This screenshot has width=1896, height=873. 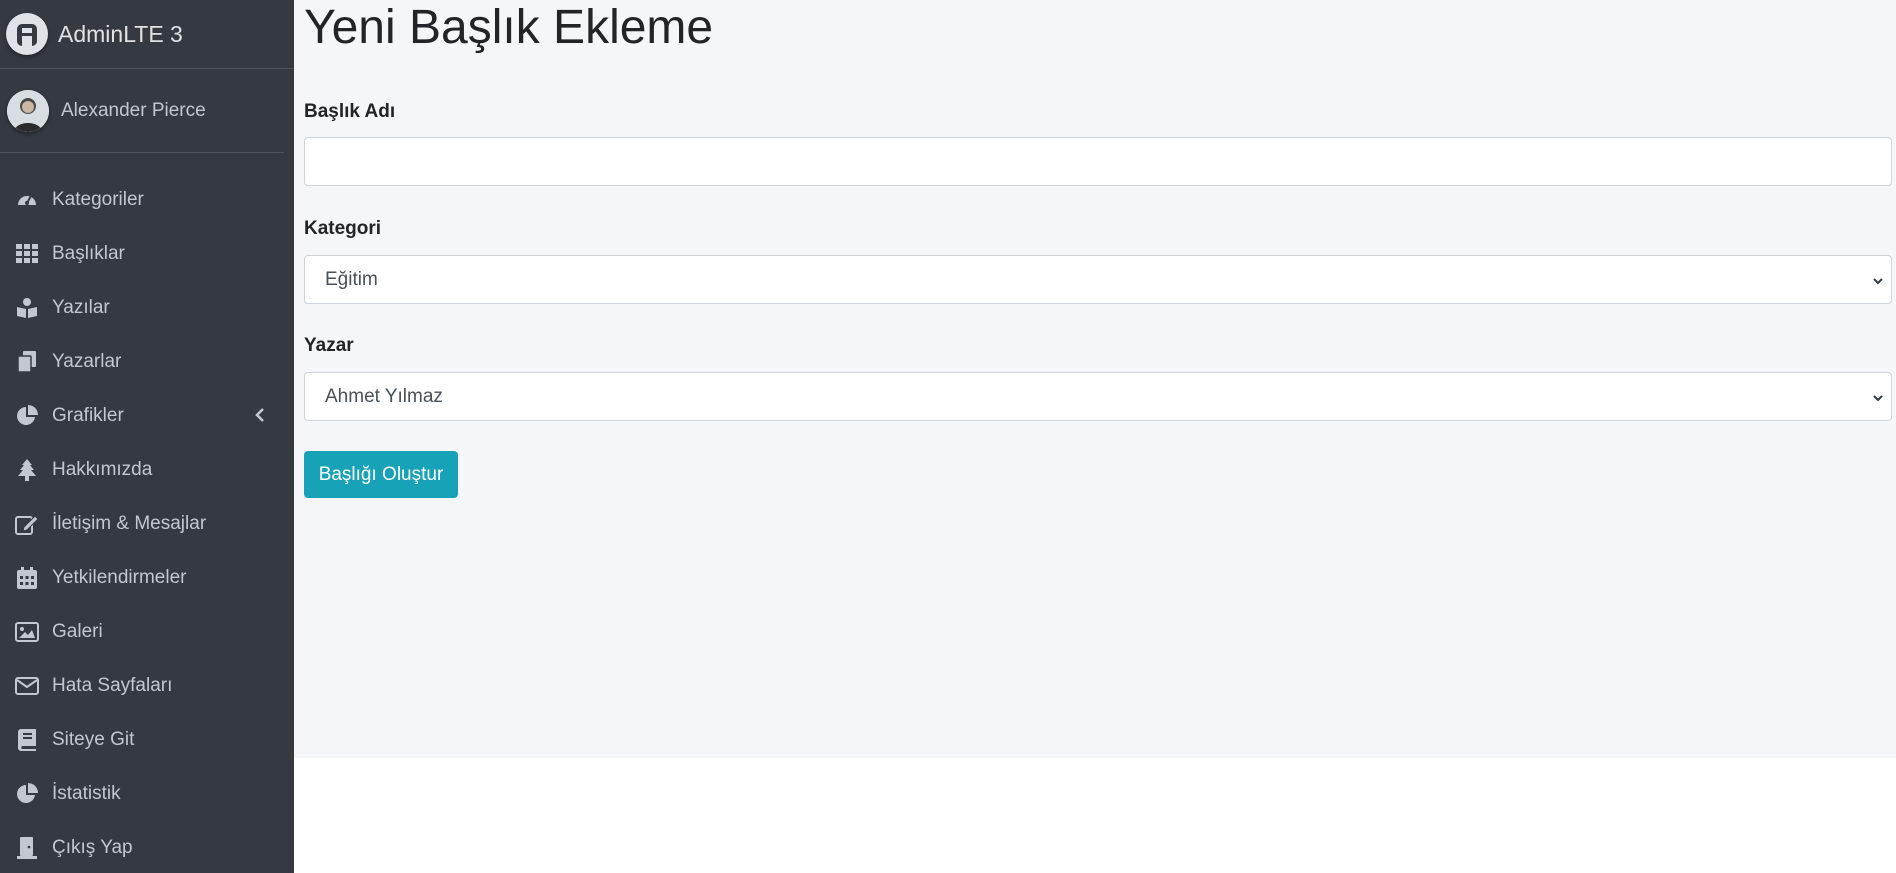 What do you see at coordinates (147, 416) in the screenshot?
I see `sidebar-item-grafikler: Grafikler` at bounding box center [147, 416].